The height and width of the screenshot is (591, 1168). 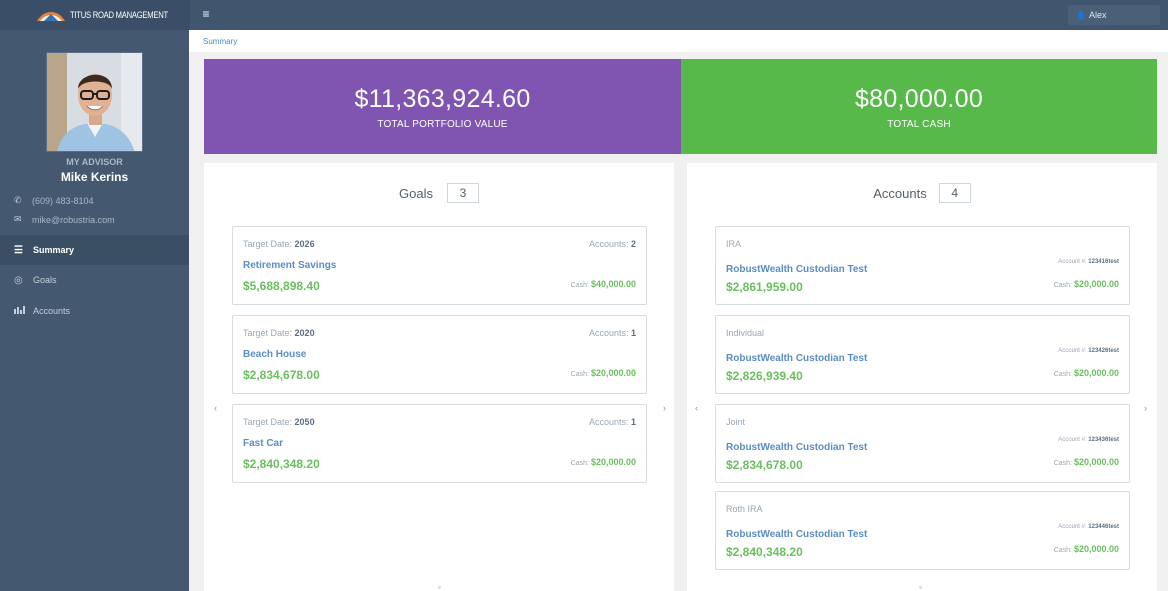 What do you see at coordinates (919, 124) in the screenshot?
I see `total-cash-label: TOTAL CASH` at bounding box center [919, 124].